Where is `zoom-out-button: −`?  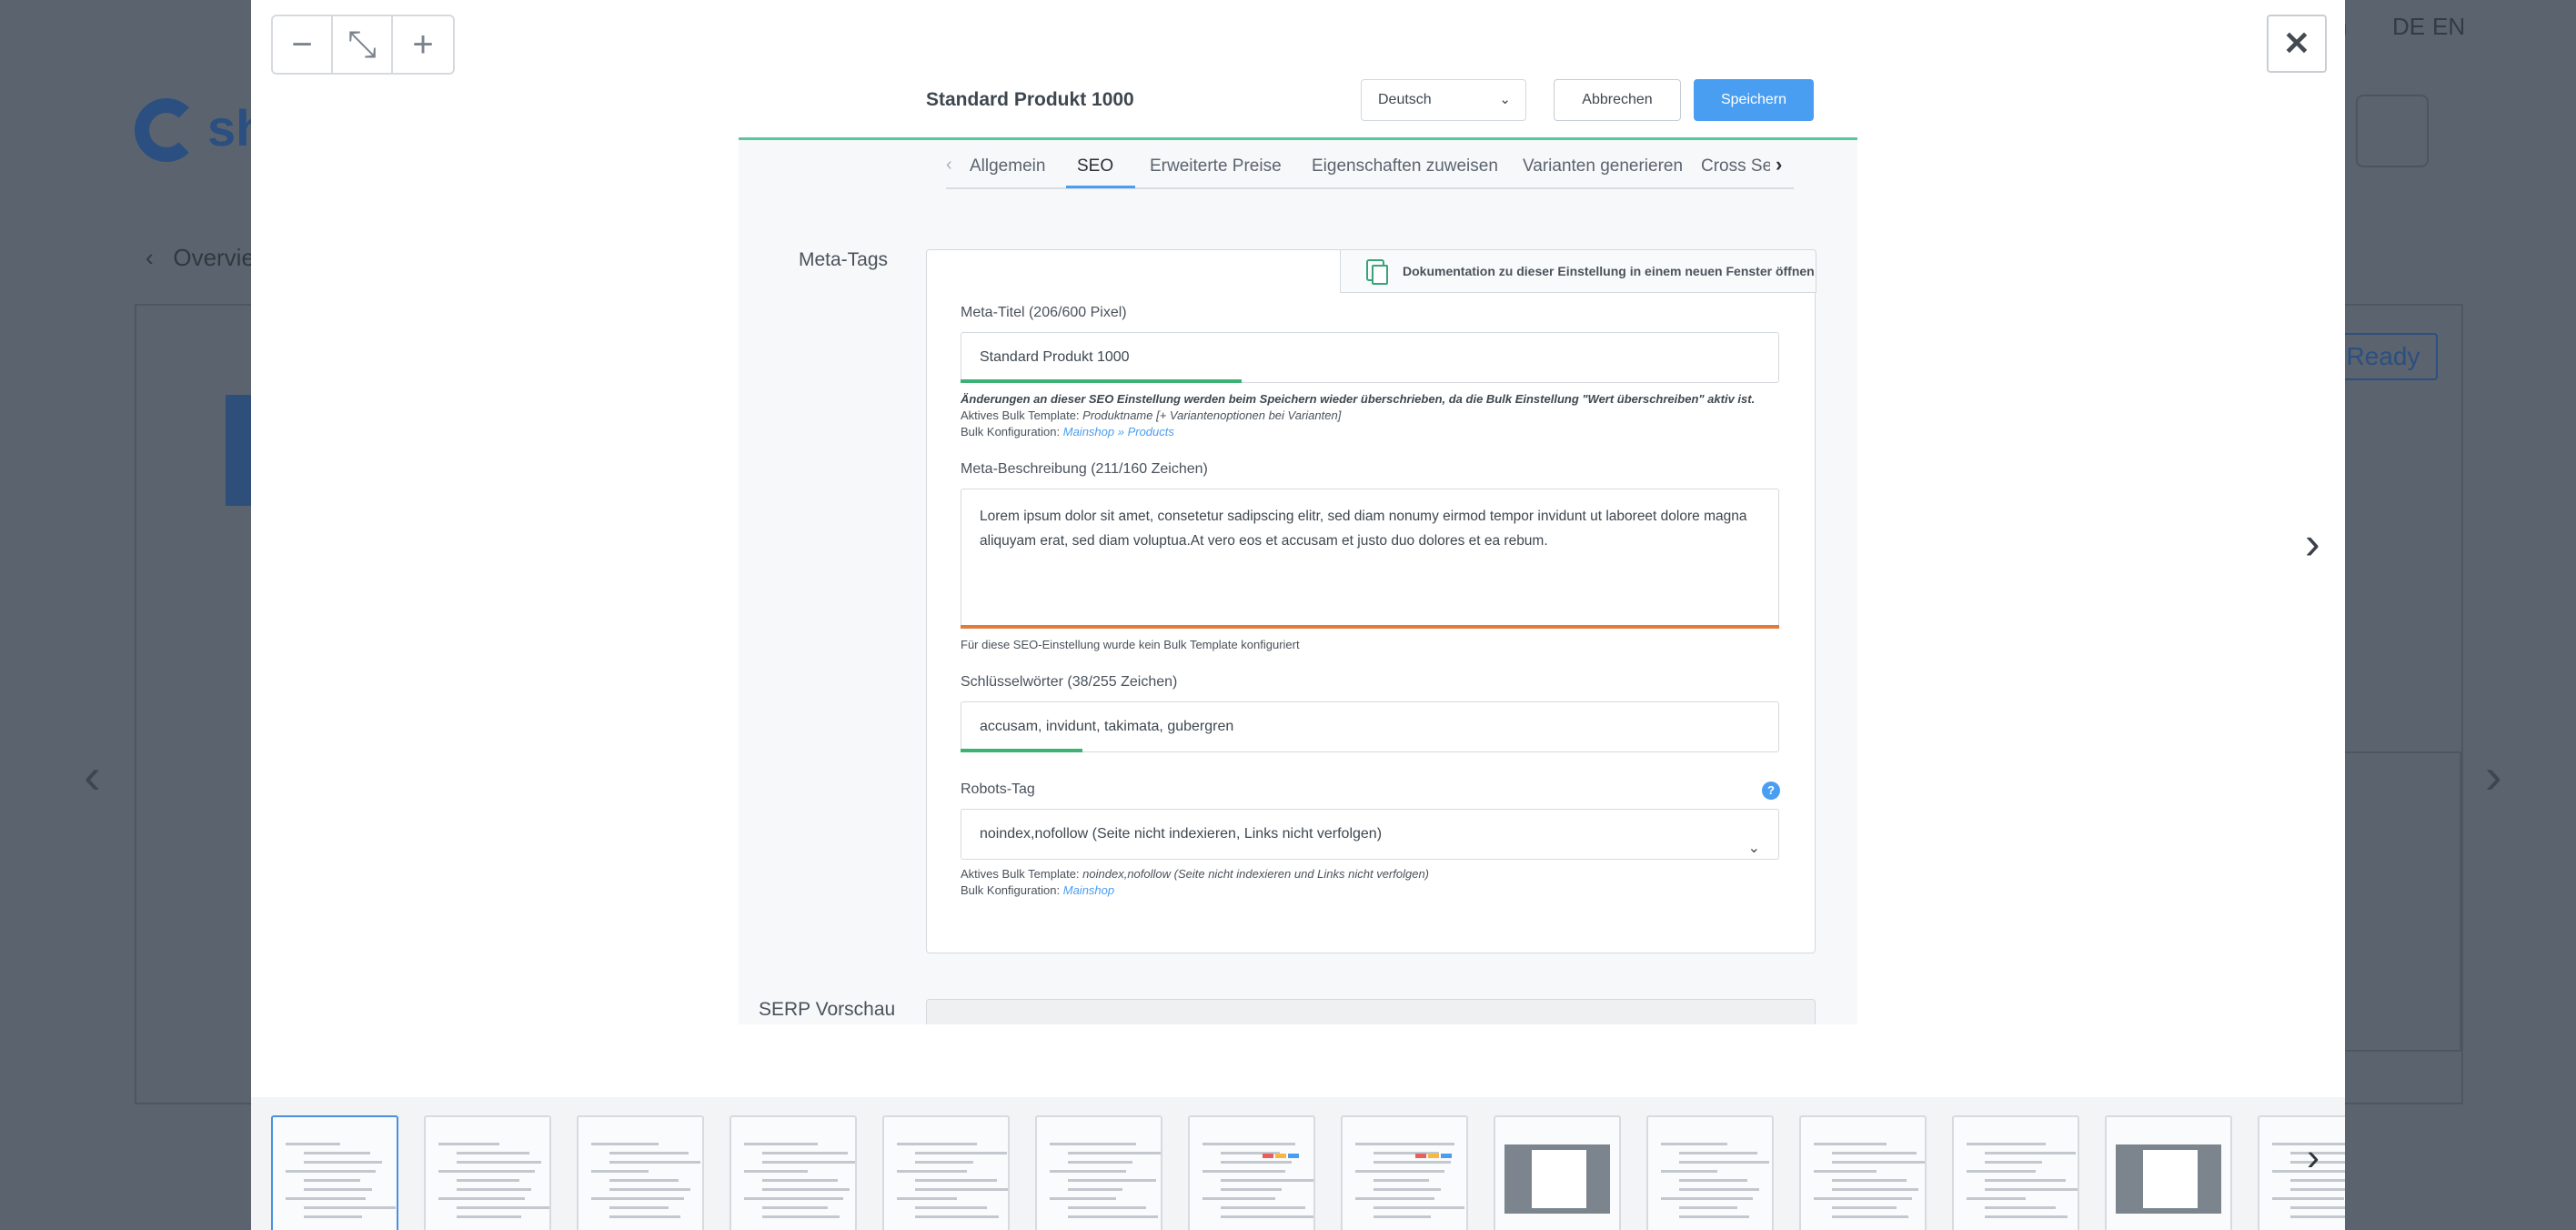
zoom-out-button: − is located at coordinates (303, 44).